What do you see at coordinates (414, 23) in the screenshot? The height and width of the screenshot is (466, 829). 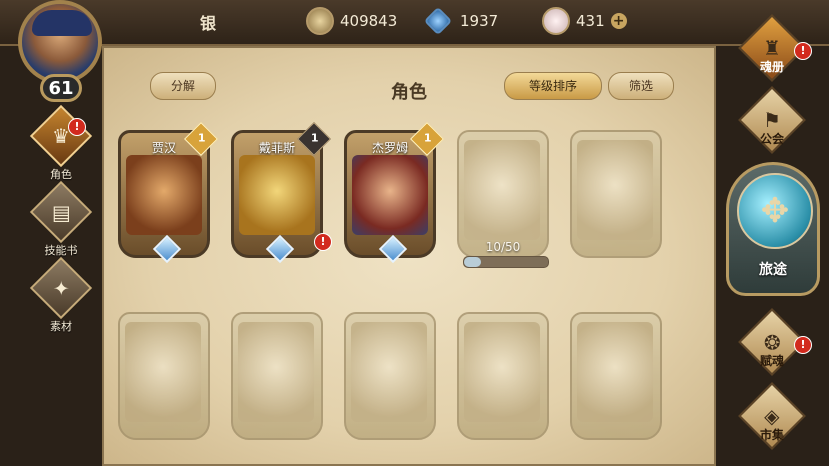 I see `top-bar: 银 409843 1937 431 +` at bounding box center [414, 23].